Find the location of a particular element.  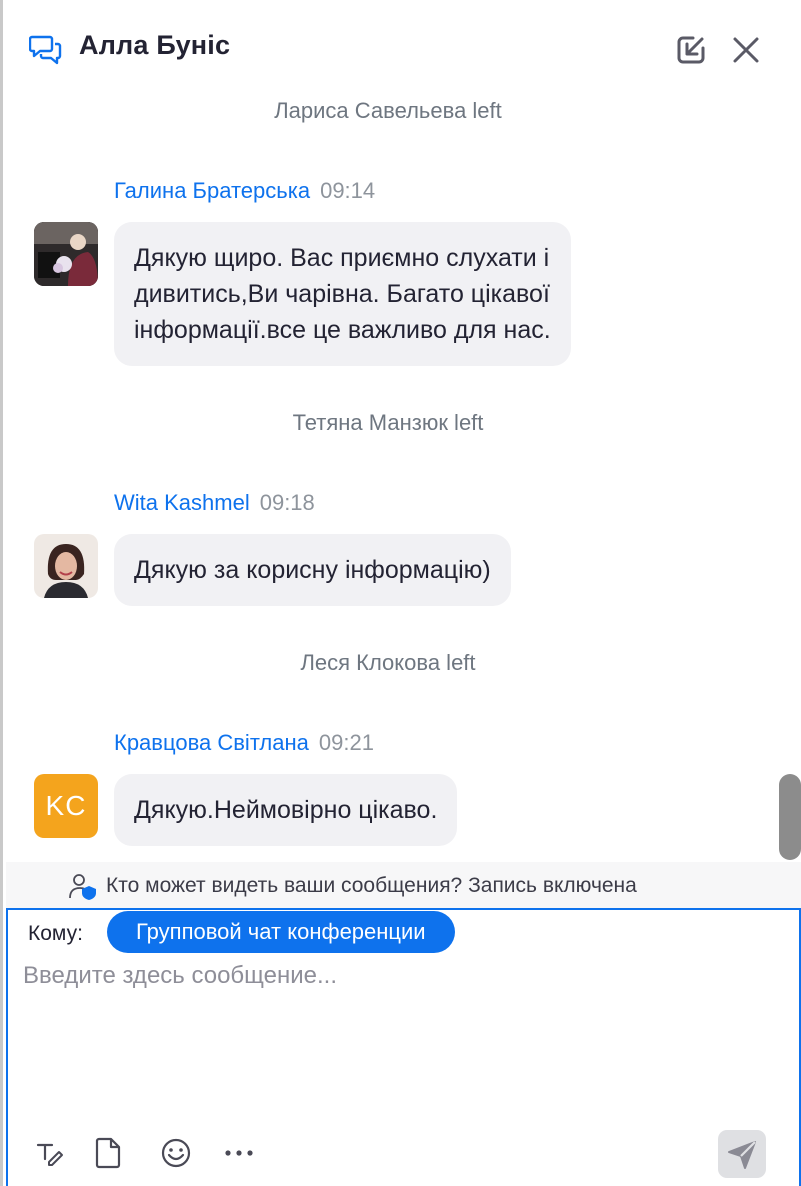

close-icon is located at coordinates (746, 50).